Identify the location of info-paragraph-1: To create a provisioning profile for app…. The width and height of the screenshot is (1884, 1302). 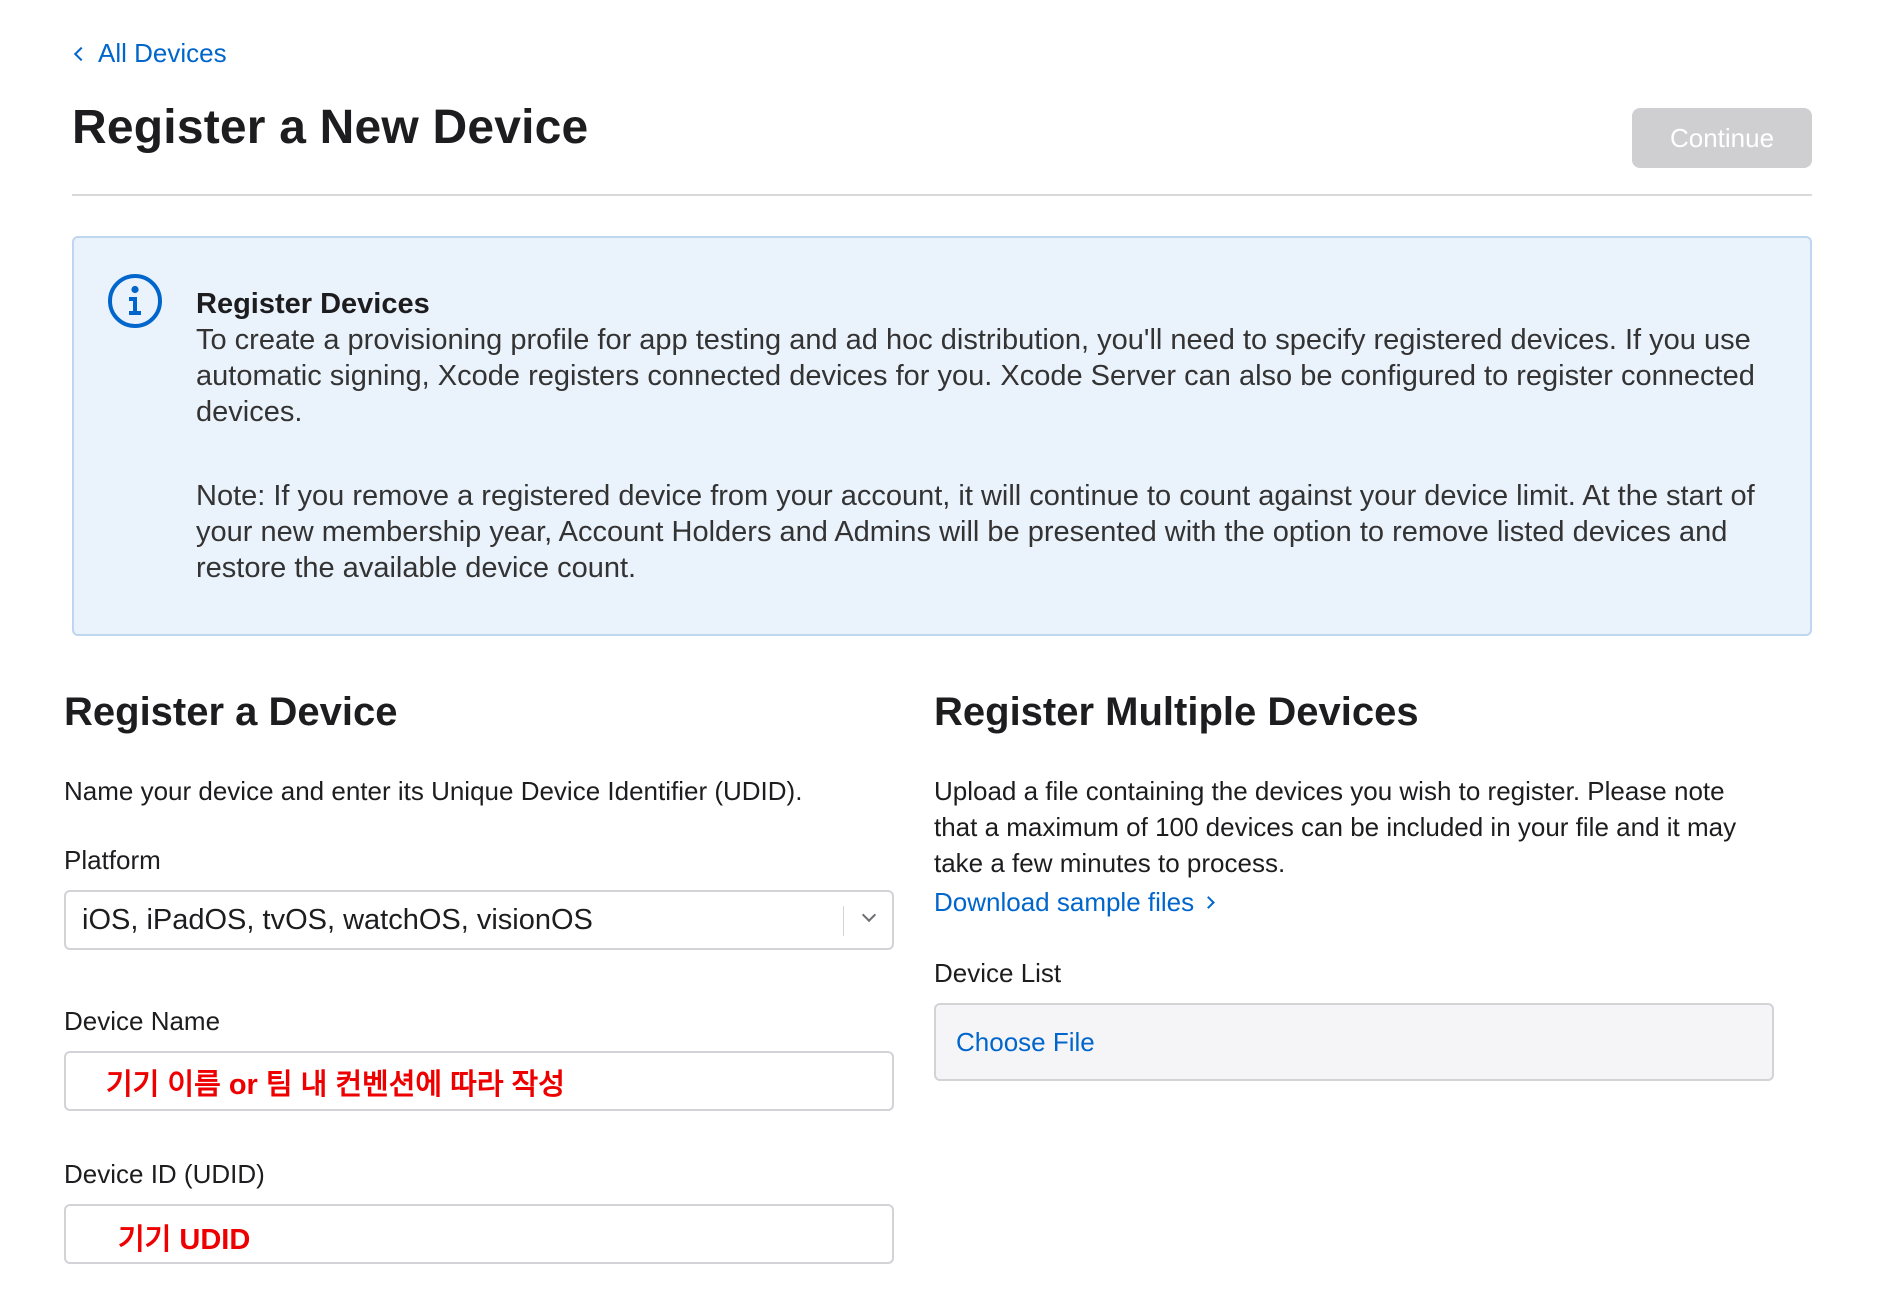
(975, 376).